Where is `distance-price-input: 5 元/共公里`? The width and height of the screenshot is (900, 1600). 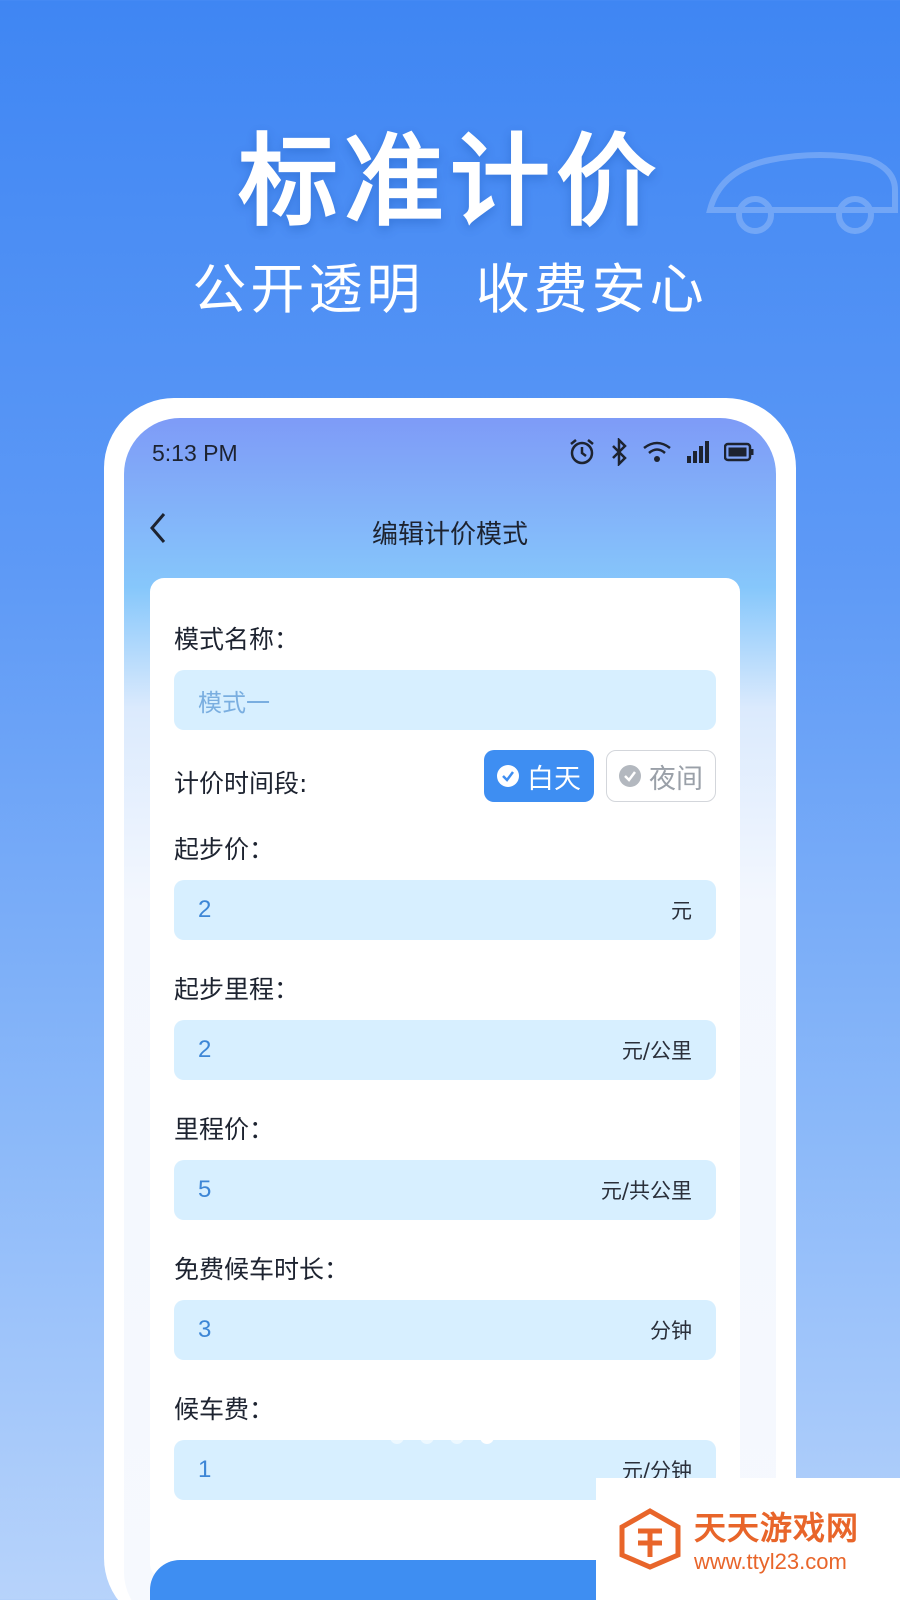
distance-price-input: 5 元/共公里 is located at coordinates (445, 1190).